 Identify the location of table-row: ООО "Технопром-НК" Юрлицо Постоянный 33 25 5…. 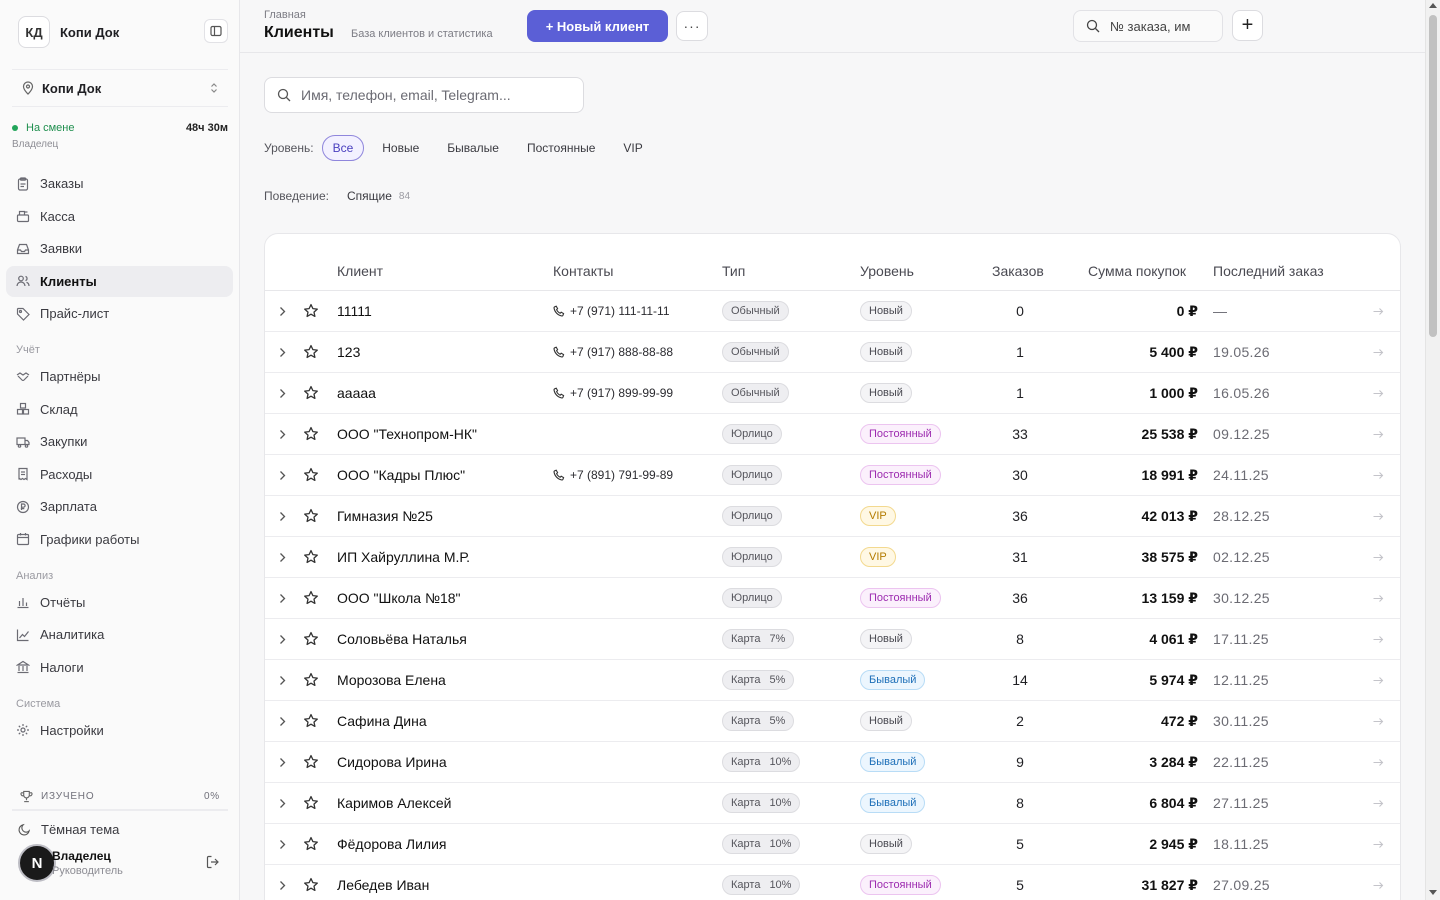
(832, 434).